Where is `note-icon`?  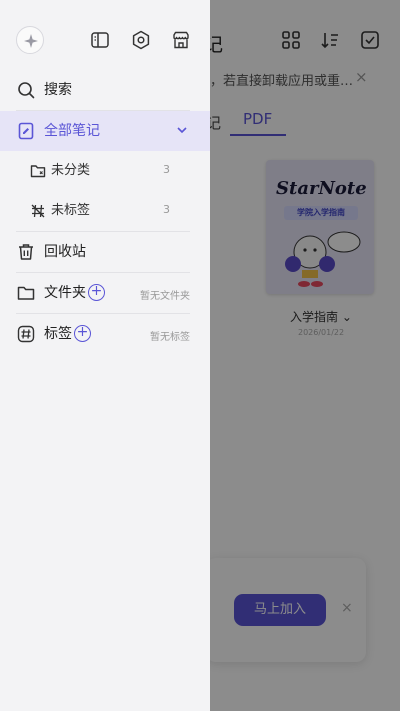
note-icon is located at coordinates (26, 131).